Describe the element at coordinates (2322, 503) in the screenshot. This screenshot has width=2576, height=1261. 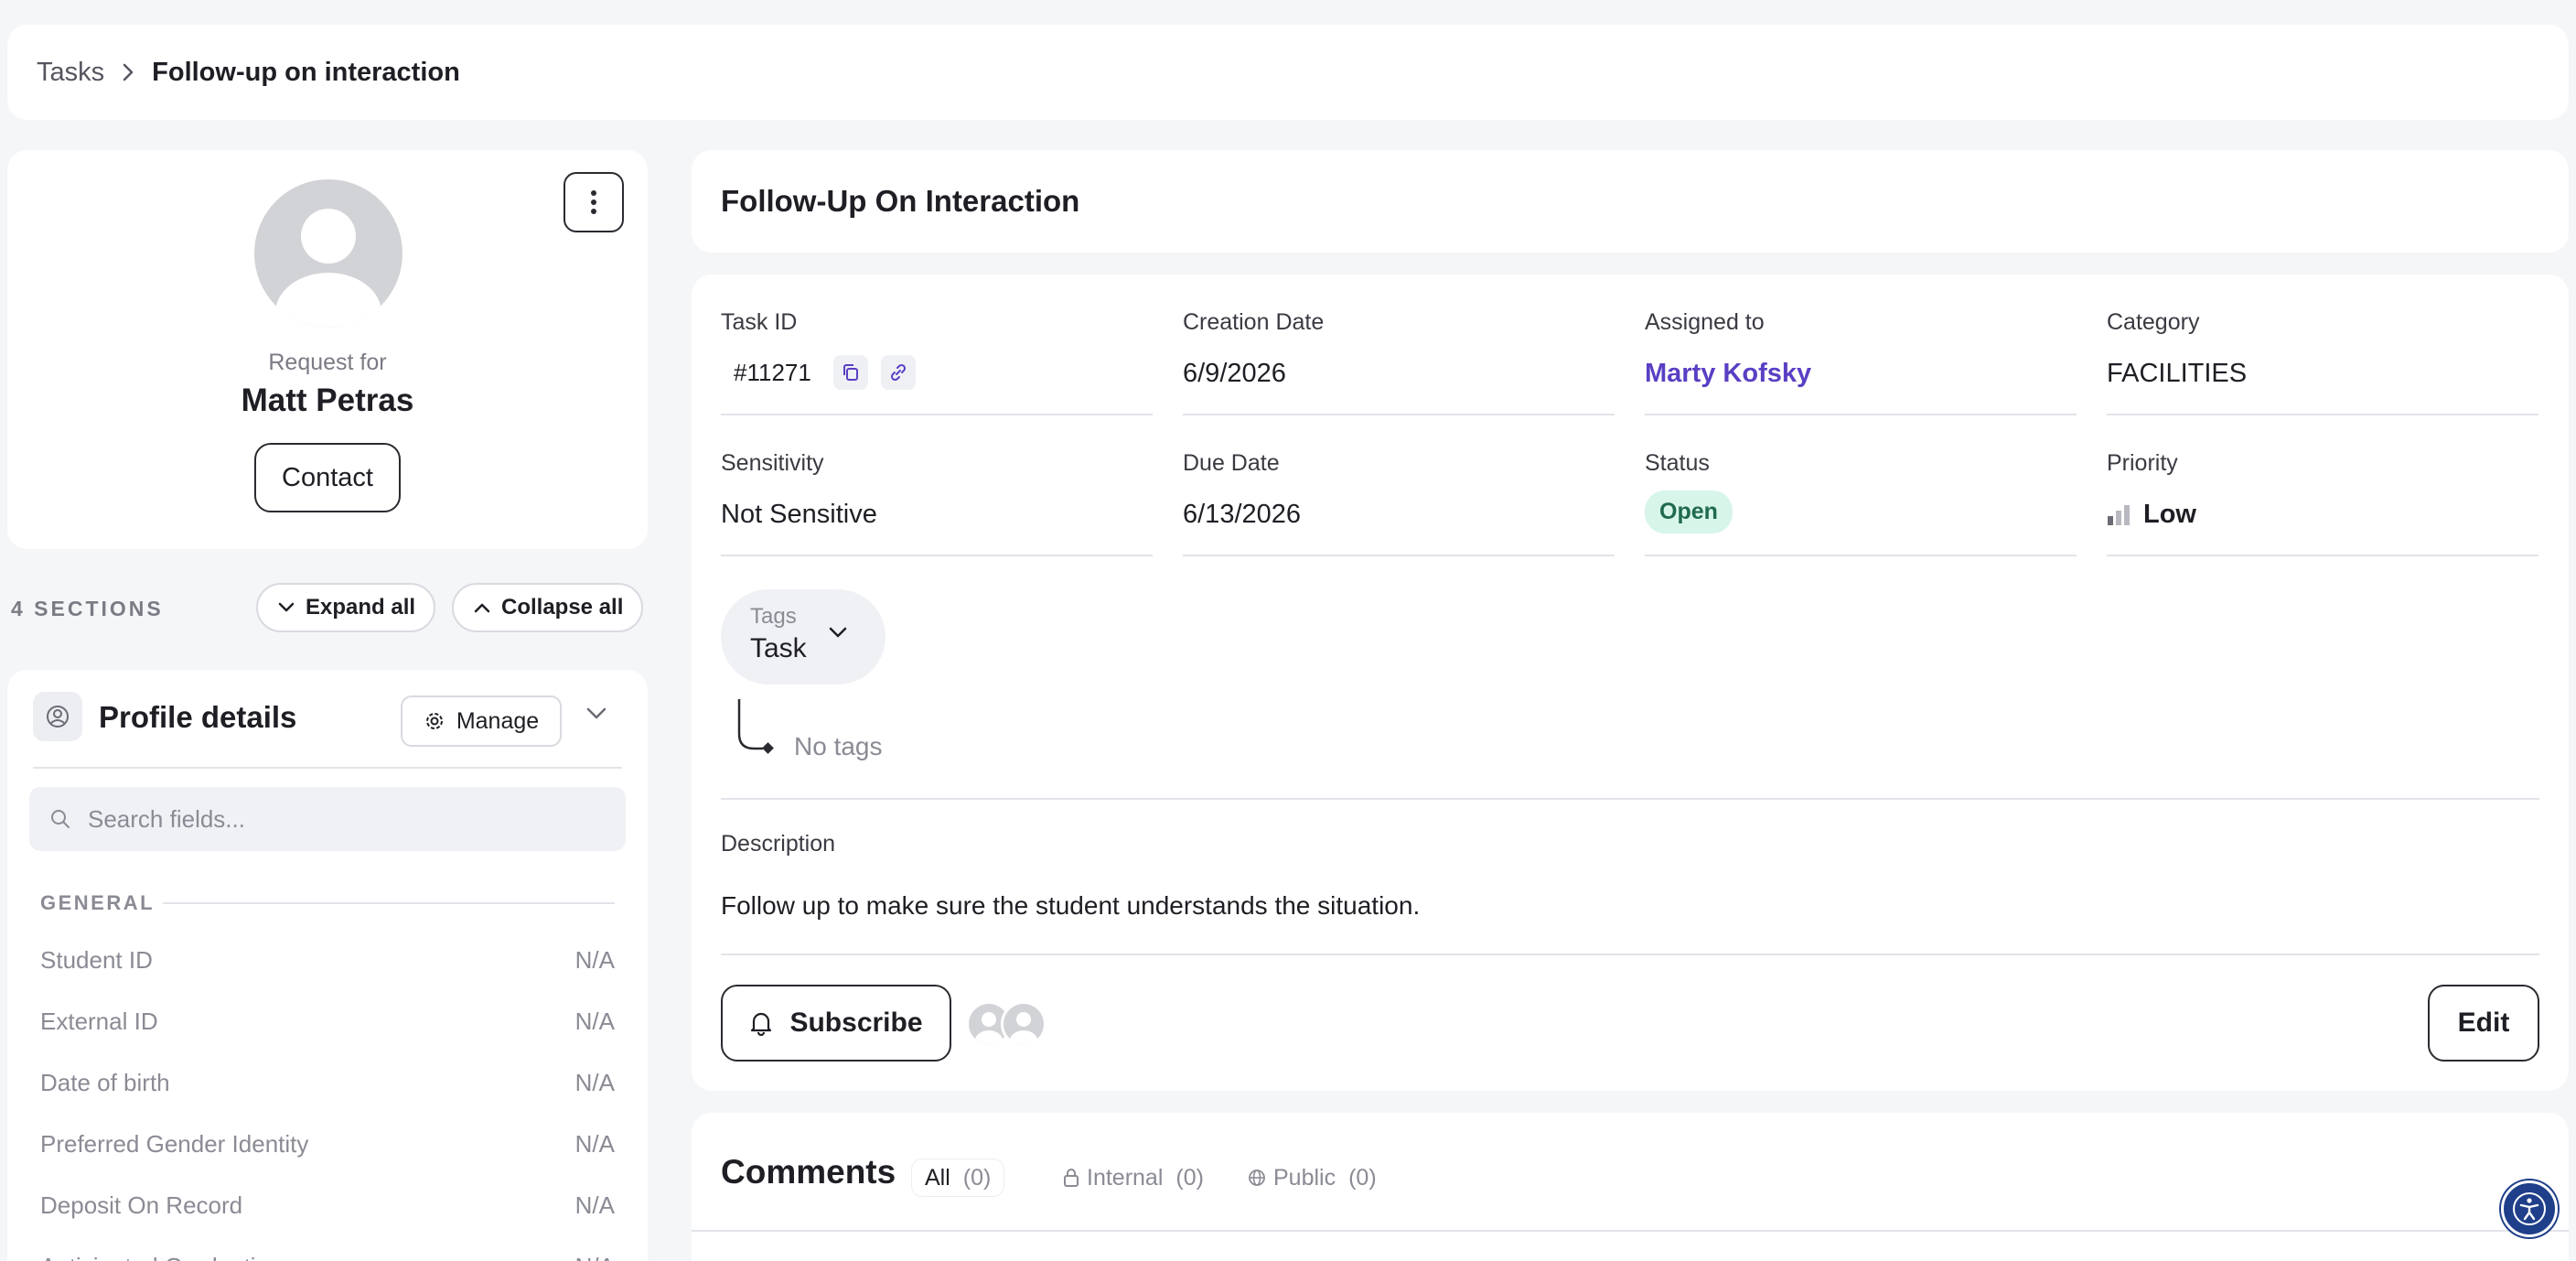
I see `priority-field: Priority Low` at that location.